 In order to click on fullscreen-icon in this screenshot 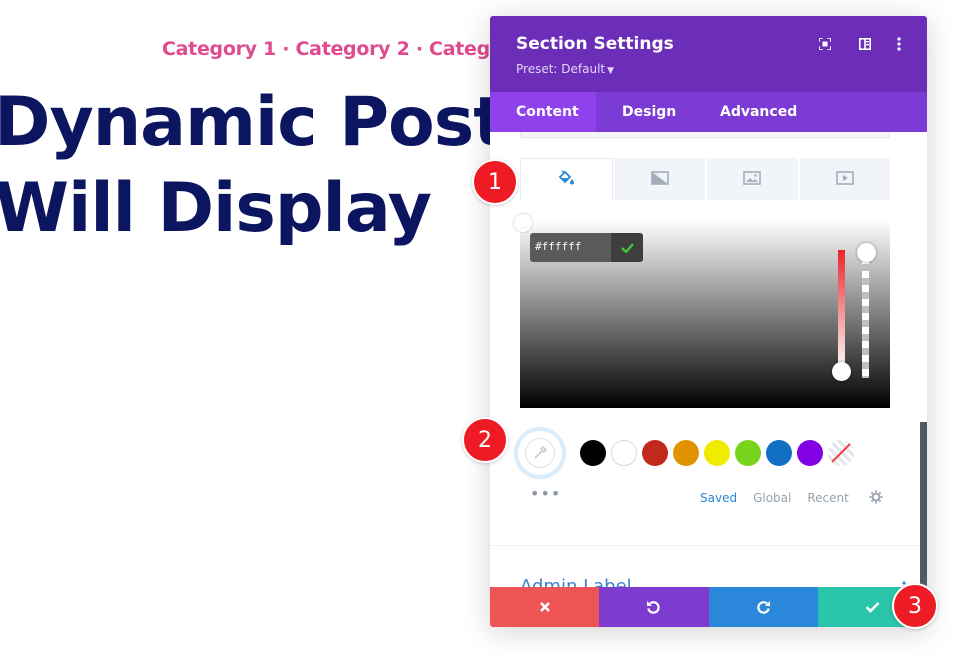, I will do `click(825, 44)`.